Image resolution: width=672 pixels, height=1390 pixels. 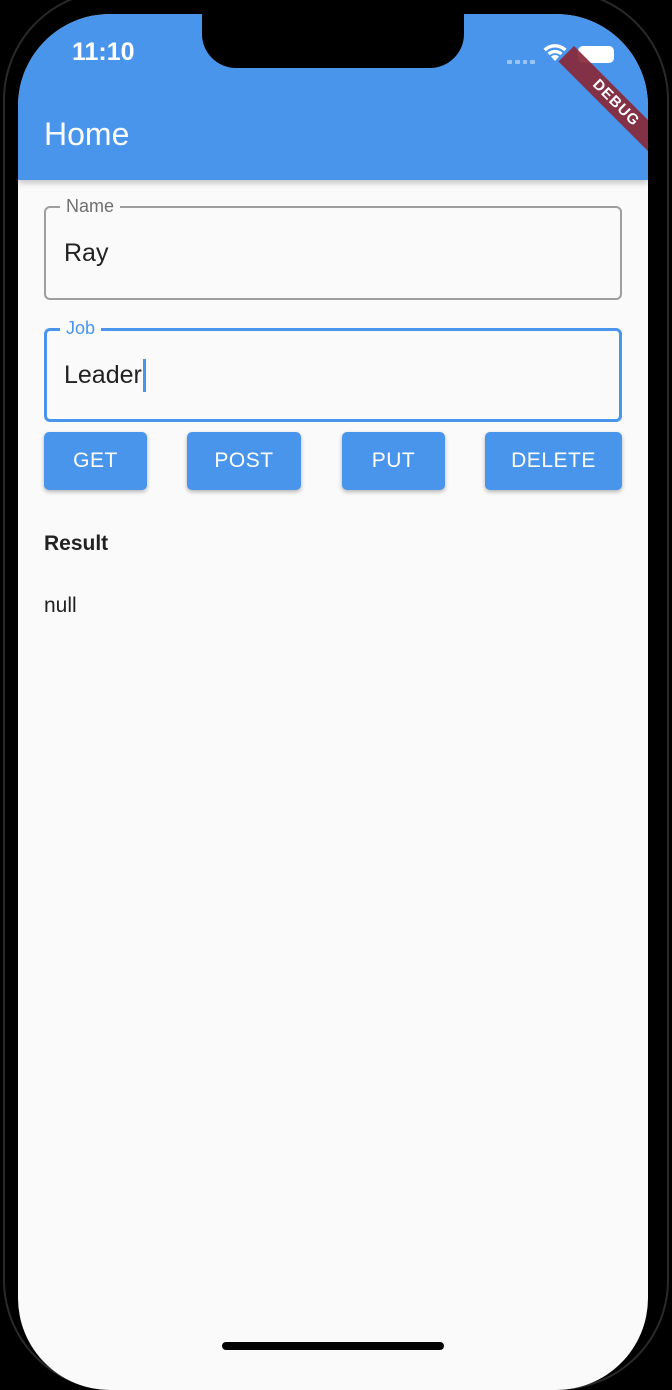 I want to click on page-title: Home, so click(x=87, y=134).